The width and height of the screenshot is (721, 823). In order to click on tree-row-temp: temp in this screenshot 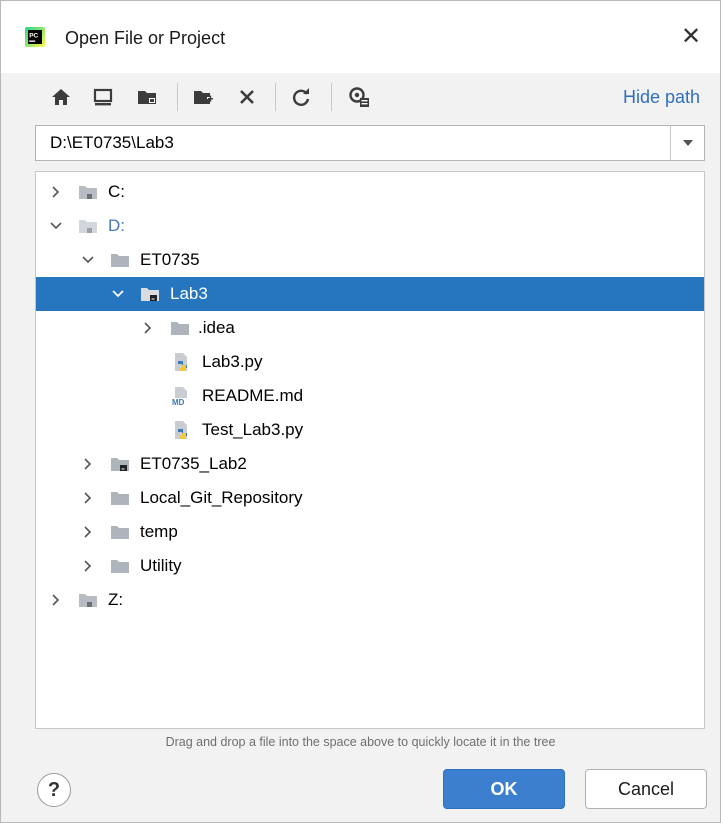, I will do `click(370, 532)`.